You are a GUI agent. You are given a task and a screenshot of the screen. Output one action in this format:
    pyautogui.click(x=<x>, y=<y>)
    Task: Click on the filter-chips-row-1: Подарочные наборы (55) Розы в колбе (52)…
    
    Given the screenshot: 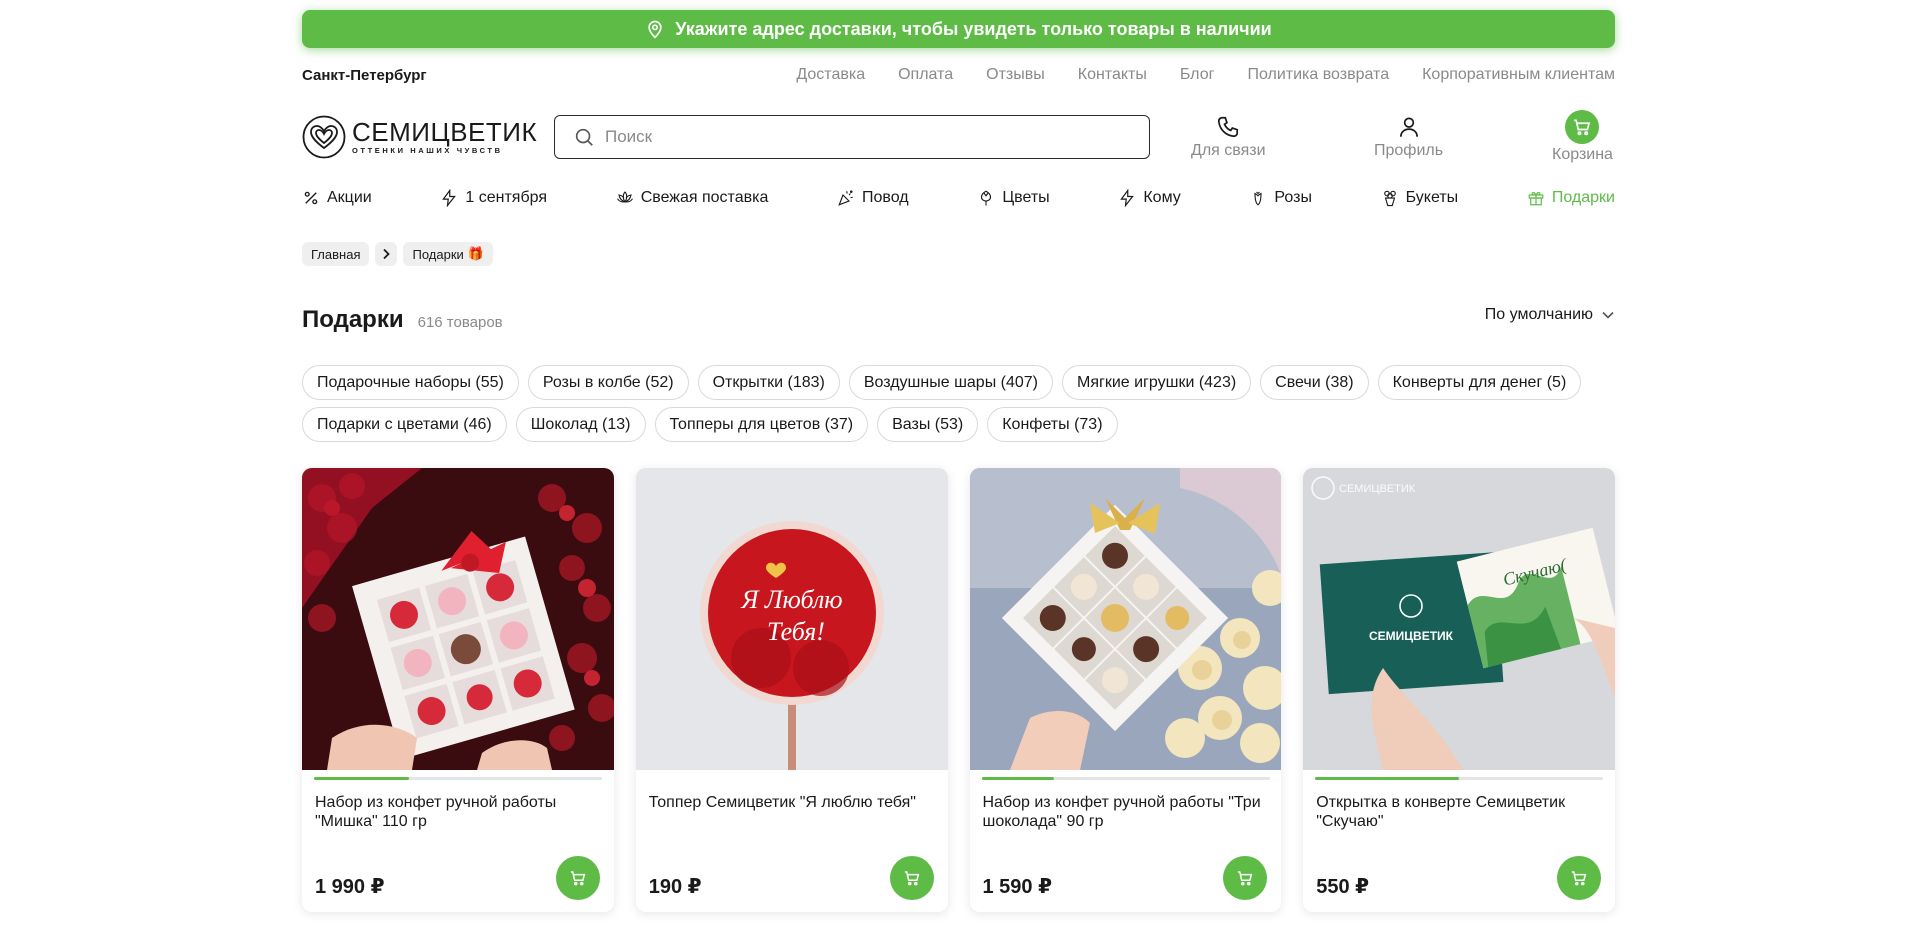 What is the action you would take?
    pyautogui.click(x=958, y=382)
    